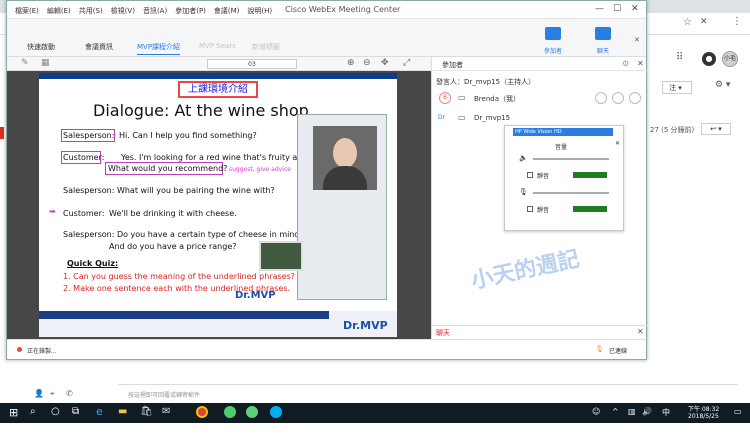 The height and width of the screenshot is (443, 750). I want to click on menu-file: 檔案(E), so click(27, 11).